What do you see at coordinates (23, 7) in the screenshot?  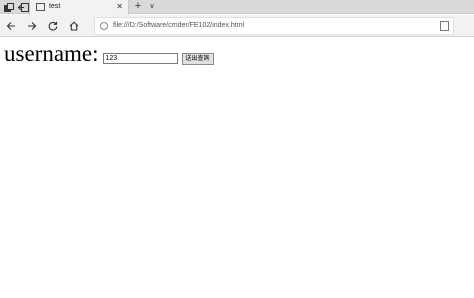 I see `set-tabs-aside-icon` at bounding box center [23, 7].